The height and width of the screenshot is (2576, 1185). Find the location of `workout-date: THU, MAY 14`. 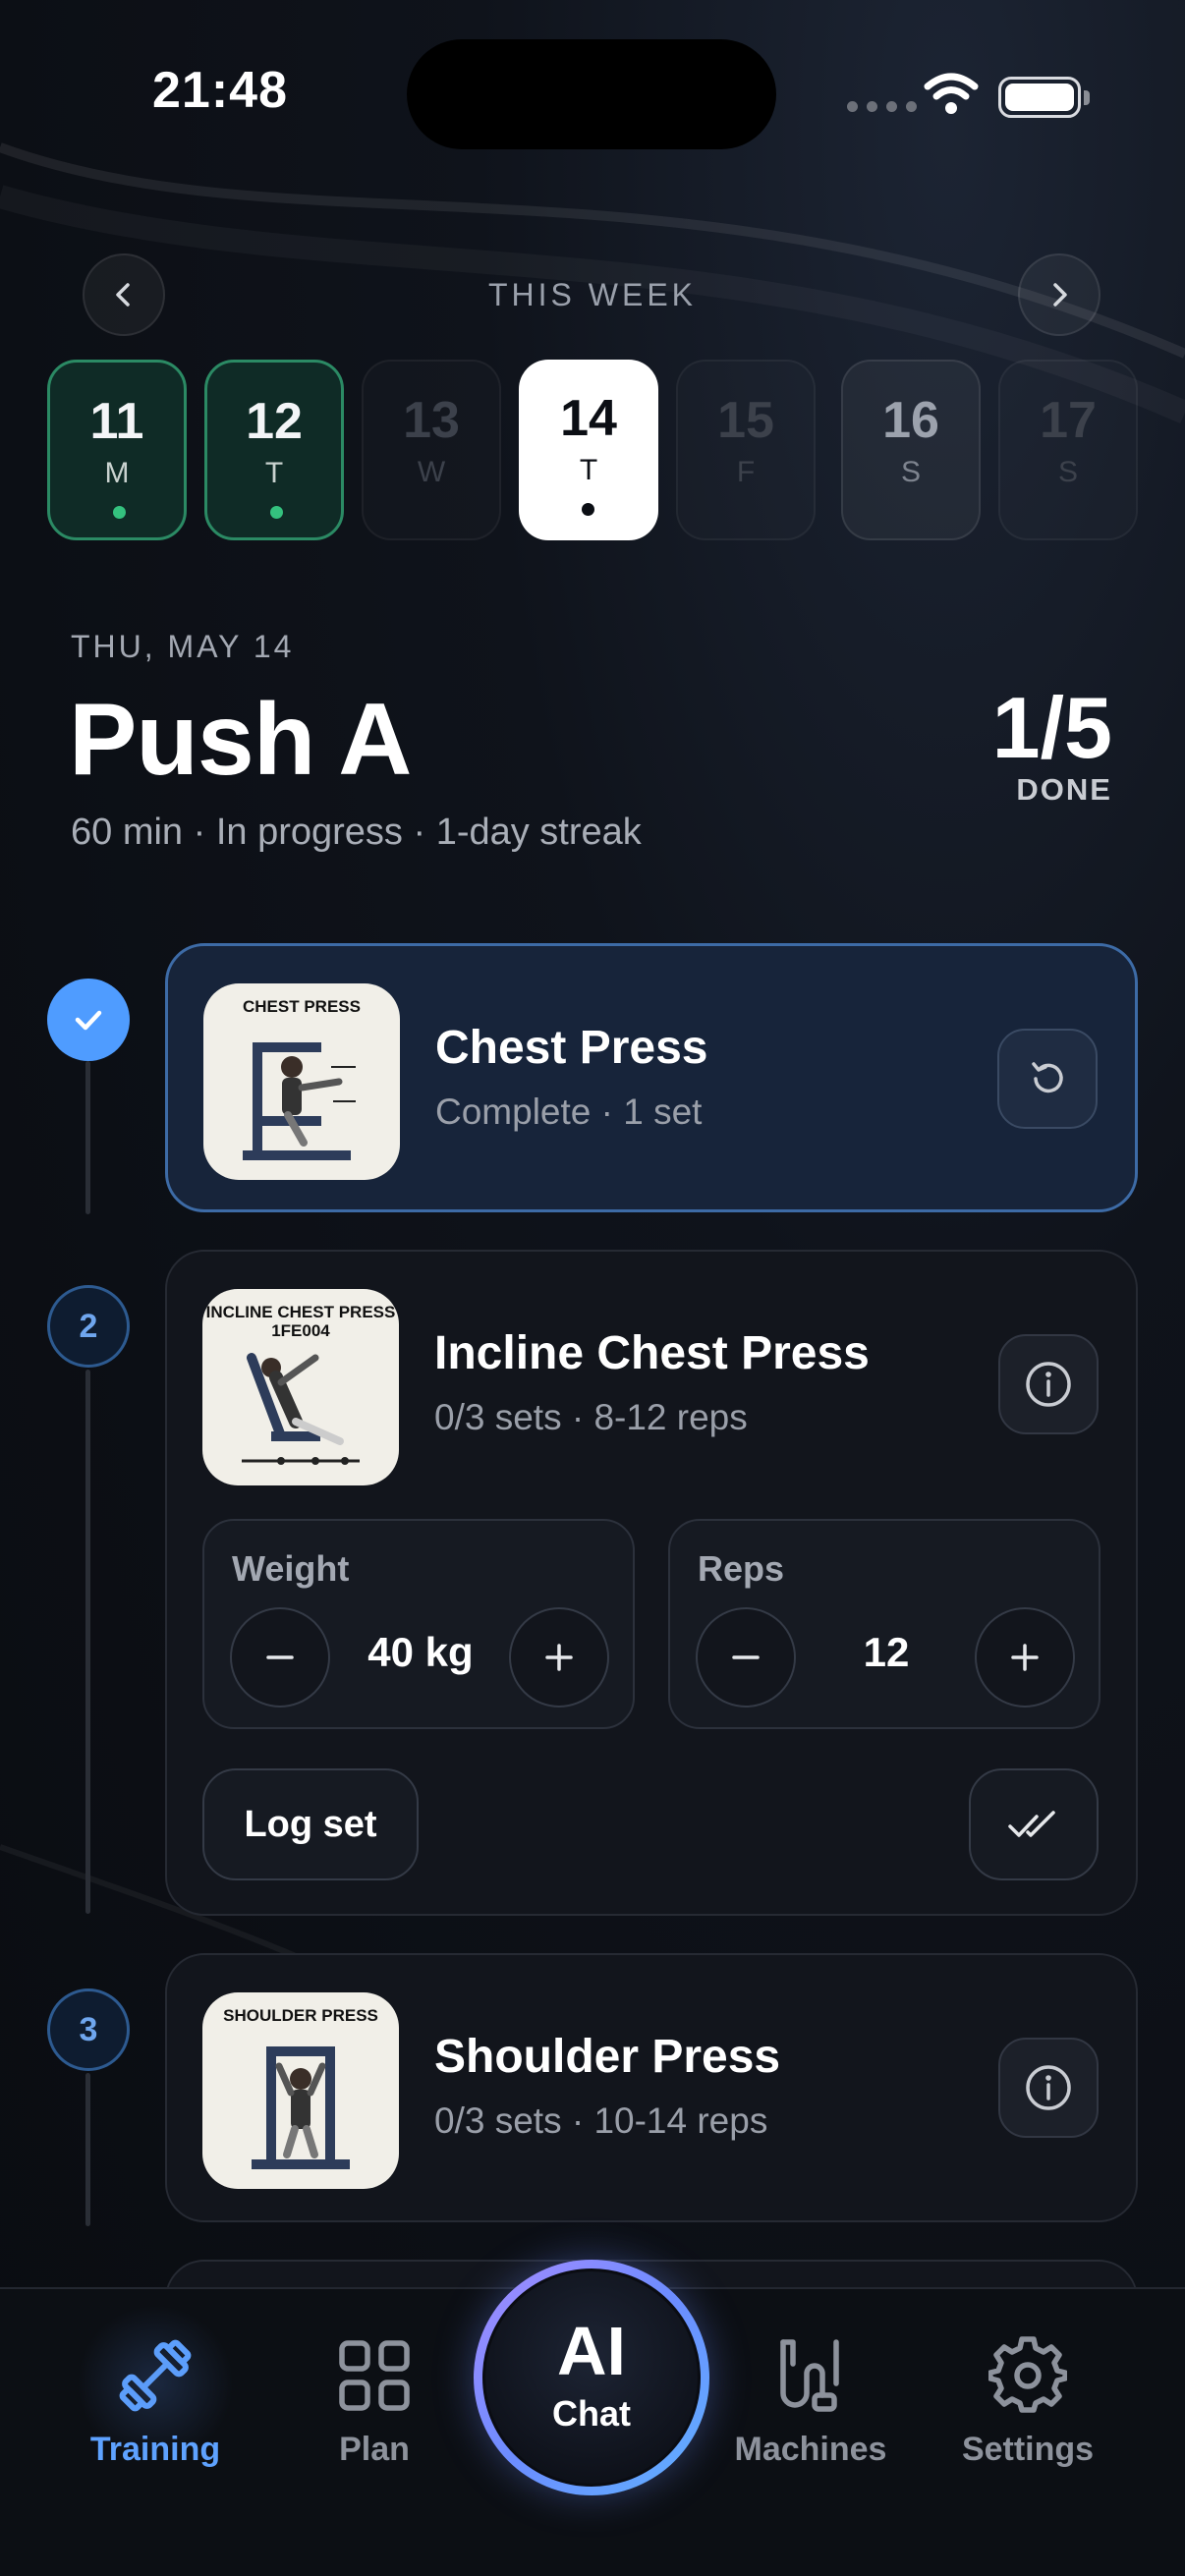

workout-date: THU, MAY 14 is located at coordinates (183, 646).